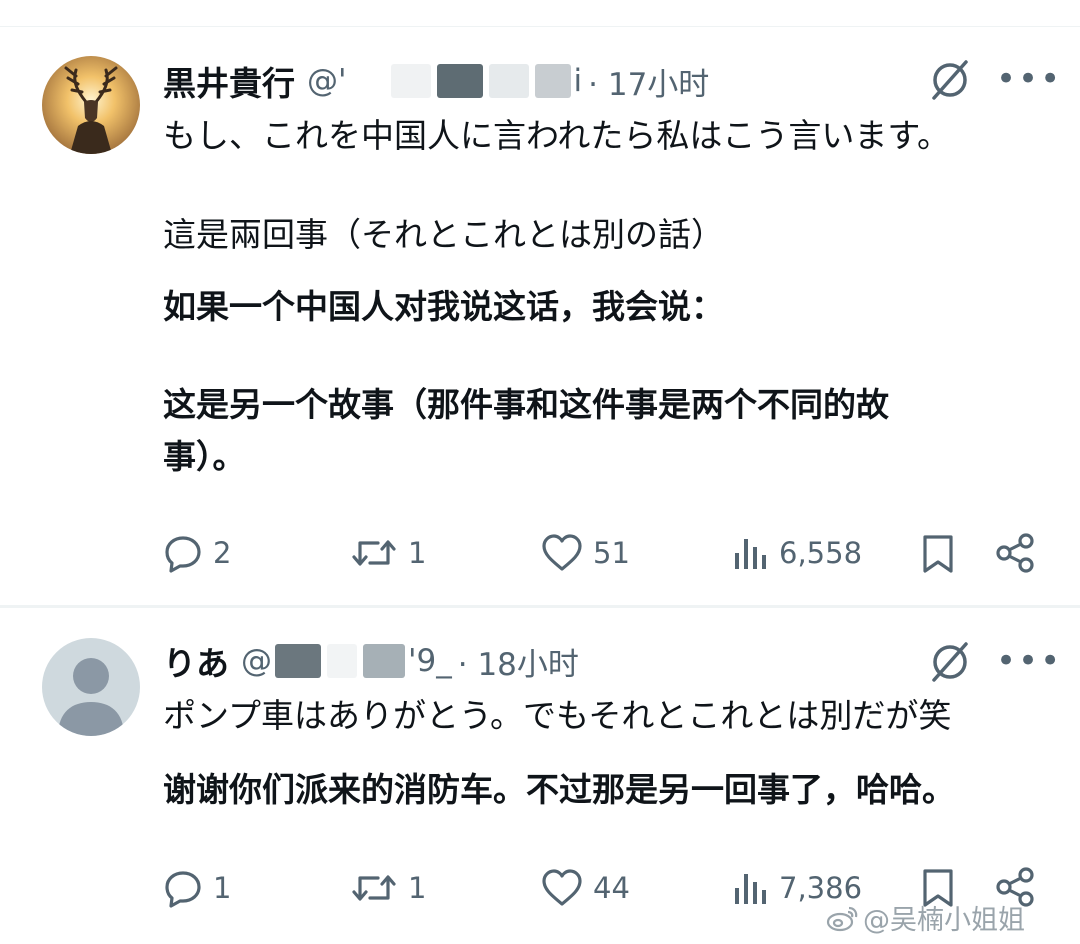  Describe the element at coordinates (518, 661) in the screenshot. I see `timestamp: · 18小时` at that location.